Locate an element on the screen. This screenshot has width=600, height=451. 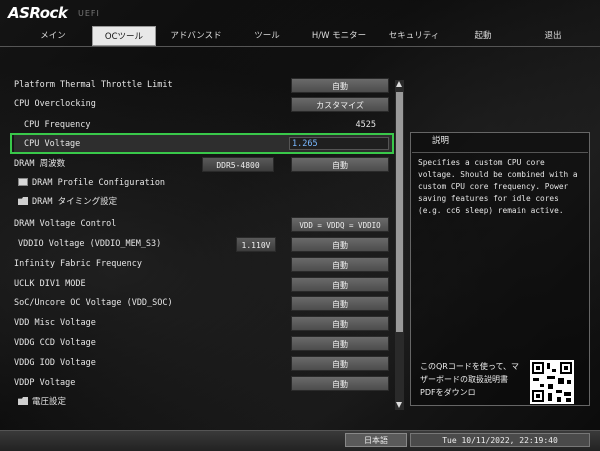
setting-infinity-fabric-frequency: Infinity Fabric Frequency is located at coordinates (78, 264).